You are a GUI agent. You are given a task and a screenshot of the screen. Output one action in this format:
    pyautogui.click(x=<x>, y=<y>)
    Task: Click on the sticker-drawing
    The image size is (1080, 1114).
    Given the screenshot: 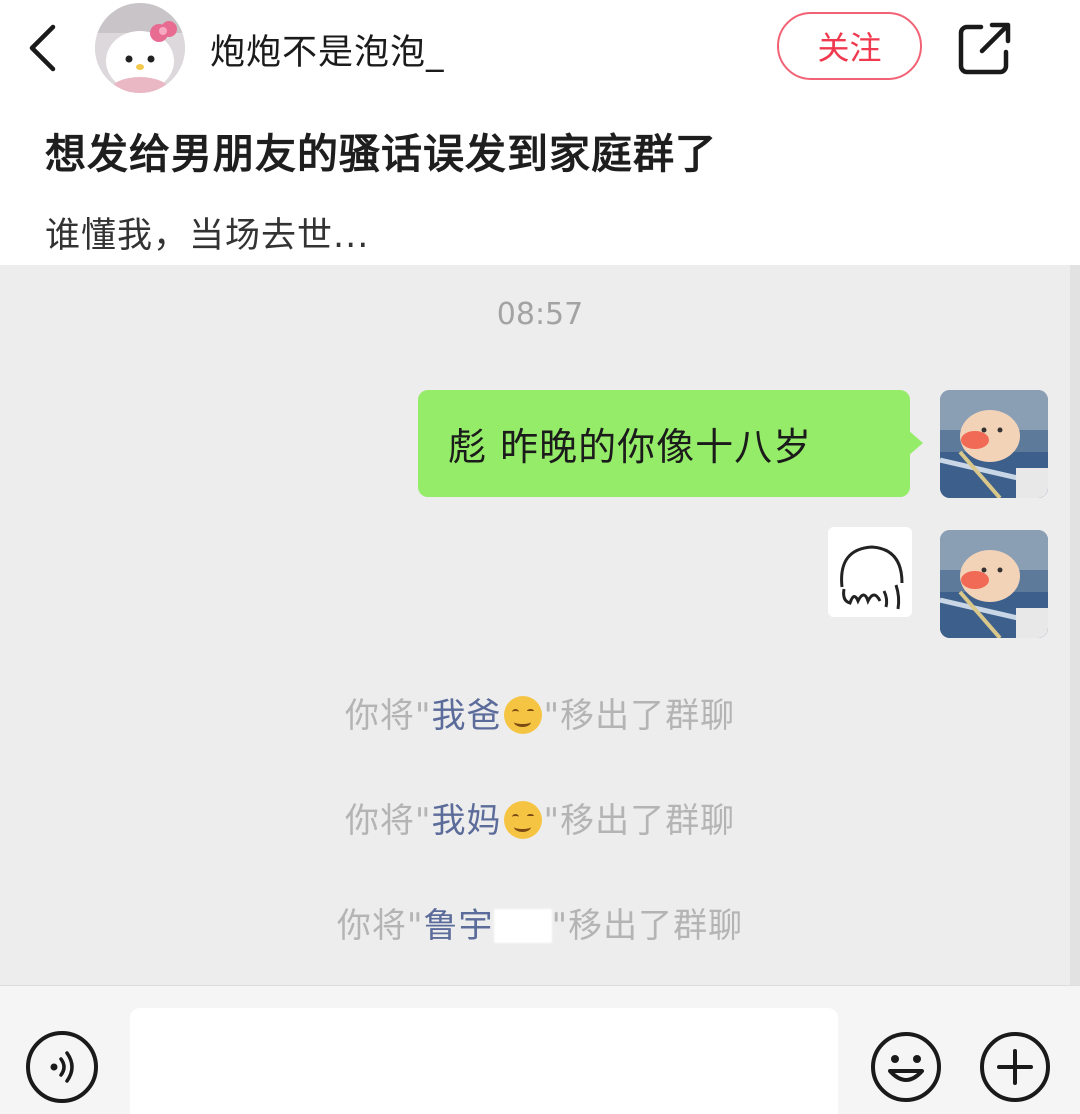 What is the action you would take?
    pyautogui.click(x=870, y=572)
    